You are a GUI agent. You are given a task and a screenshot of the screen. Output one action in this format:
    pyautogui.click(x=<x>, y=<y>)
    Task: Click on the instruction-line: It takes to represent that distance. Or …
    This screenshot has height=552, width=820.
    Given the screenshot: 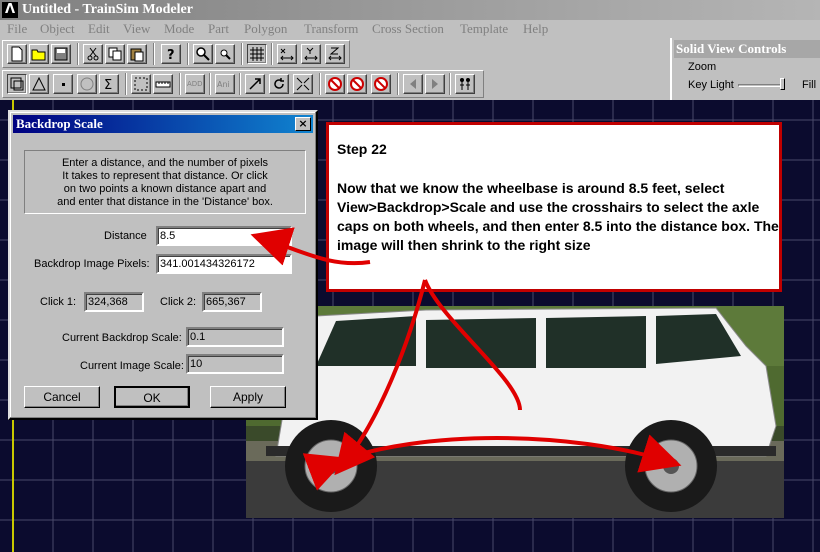 What is the action you would take?
    pyautogui.click(x=165, y=176)
    